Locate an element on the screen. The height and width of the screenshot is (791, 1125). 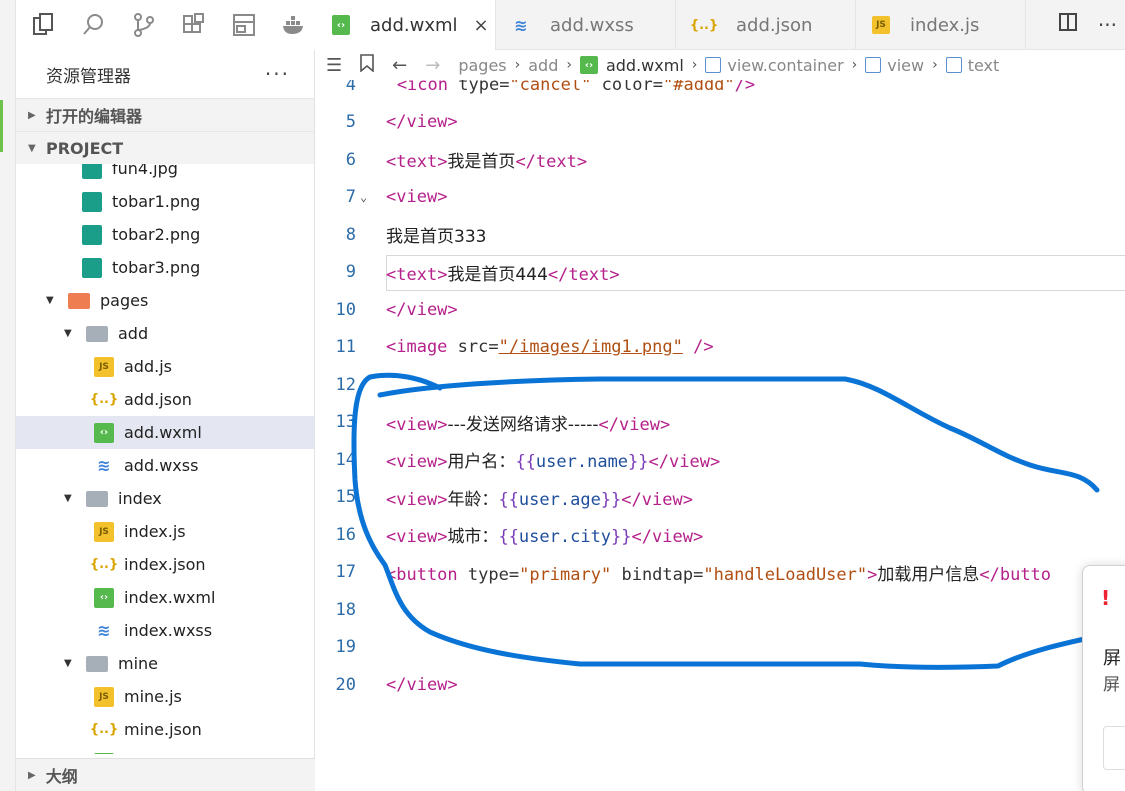
tree-item: ▼ pages is located at coordinates (165, 300).